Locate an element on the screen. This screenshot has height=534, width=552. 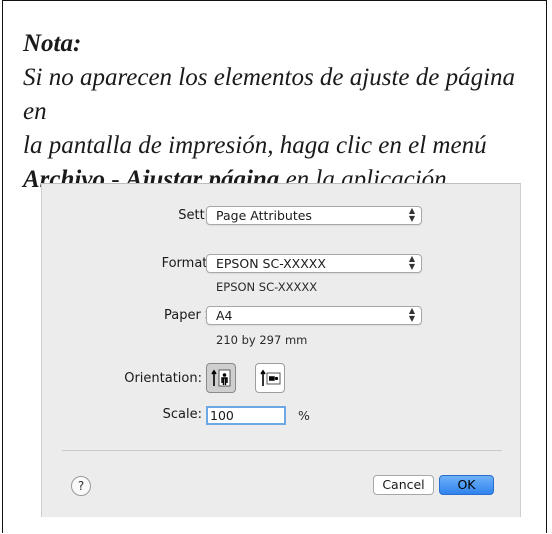
orientation-landscape-button is located at coordinates (270, 378).